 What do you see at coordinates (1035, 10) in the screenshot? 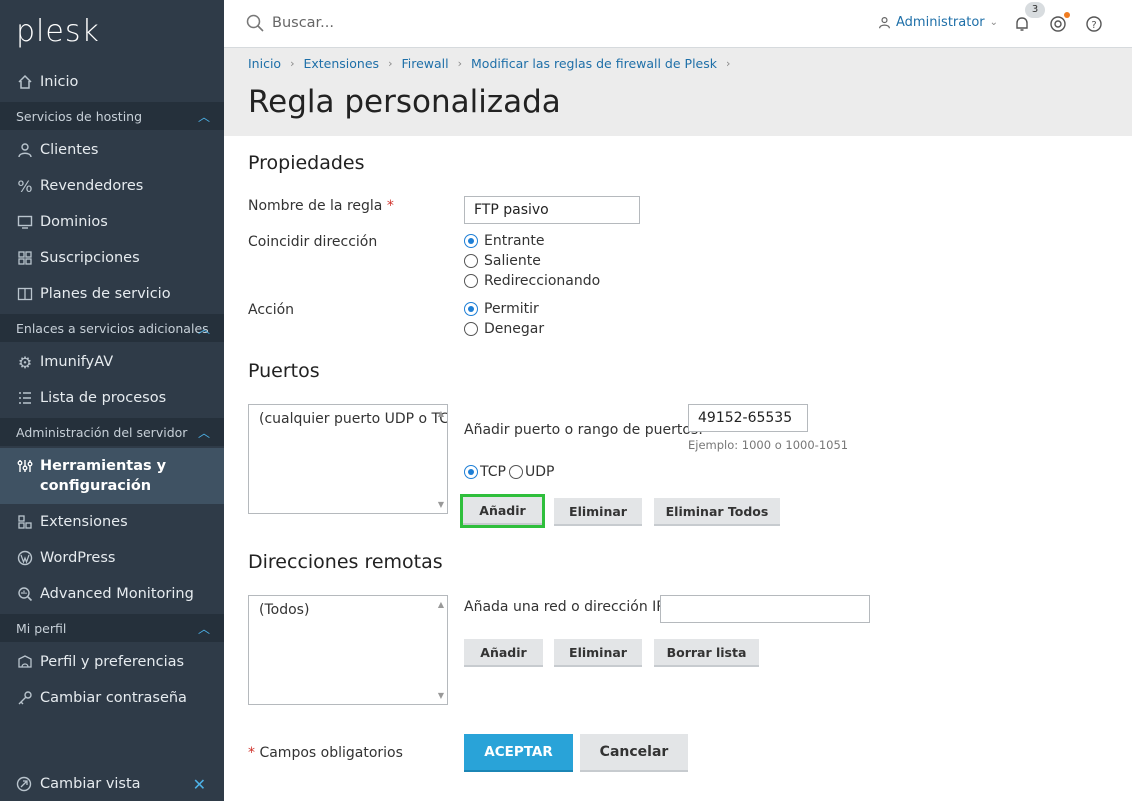
I see `notification-count-badge: 3` at bounding box center [1035, 10].